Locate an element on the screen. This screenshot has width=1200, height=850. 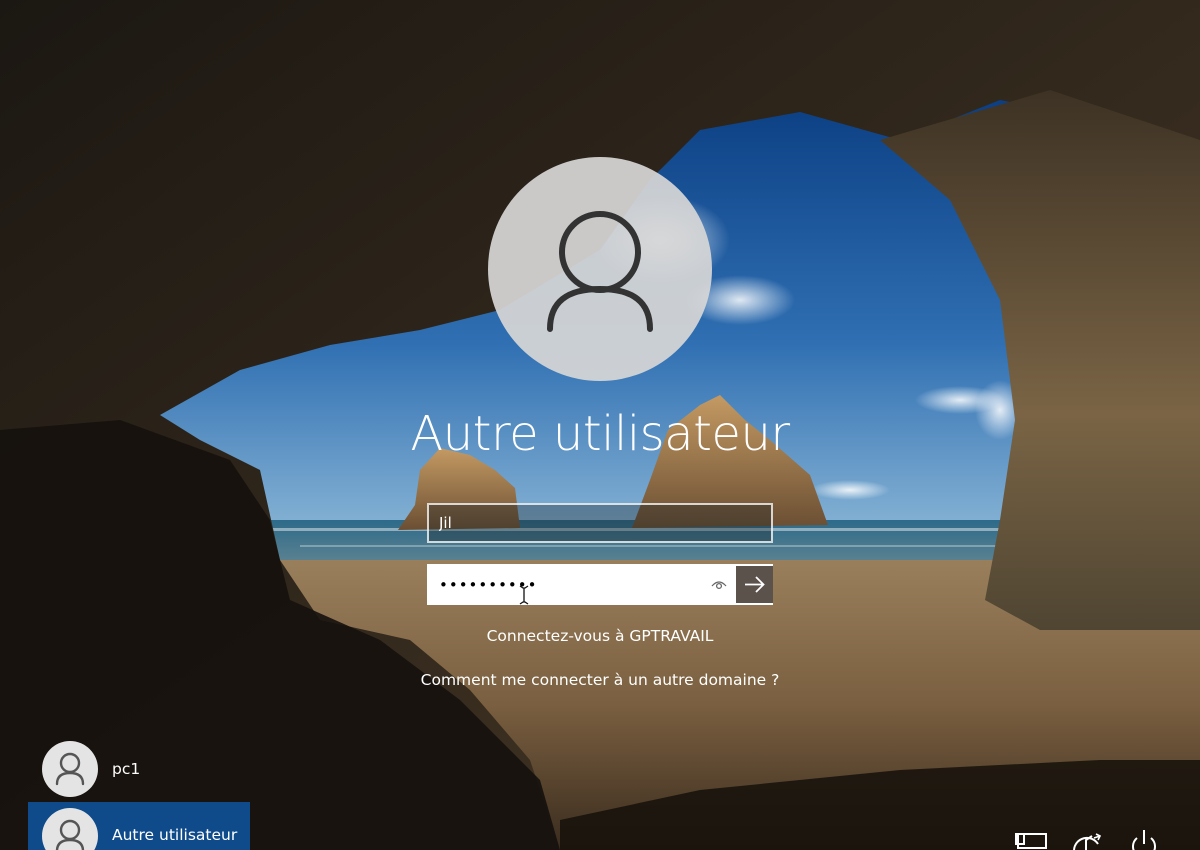
eye-icon is located at coordinates (719, 585).